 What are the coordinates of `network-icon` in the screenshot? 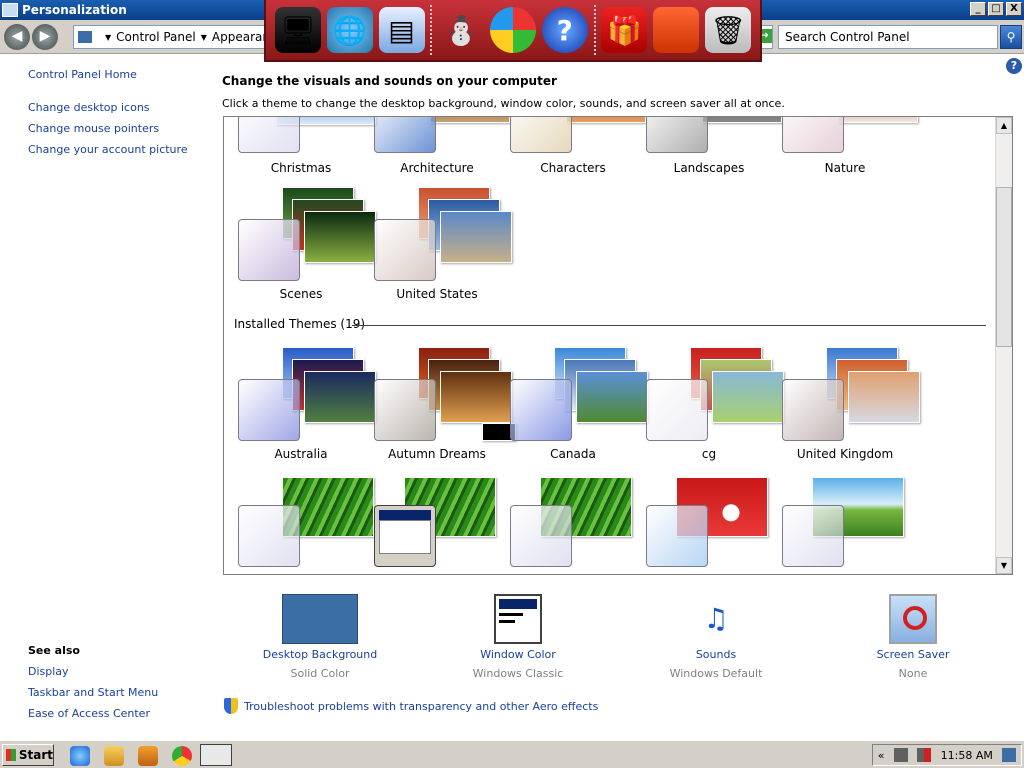 It's located at (900, 755).